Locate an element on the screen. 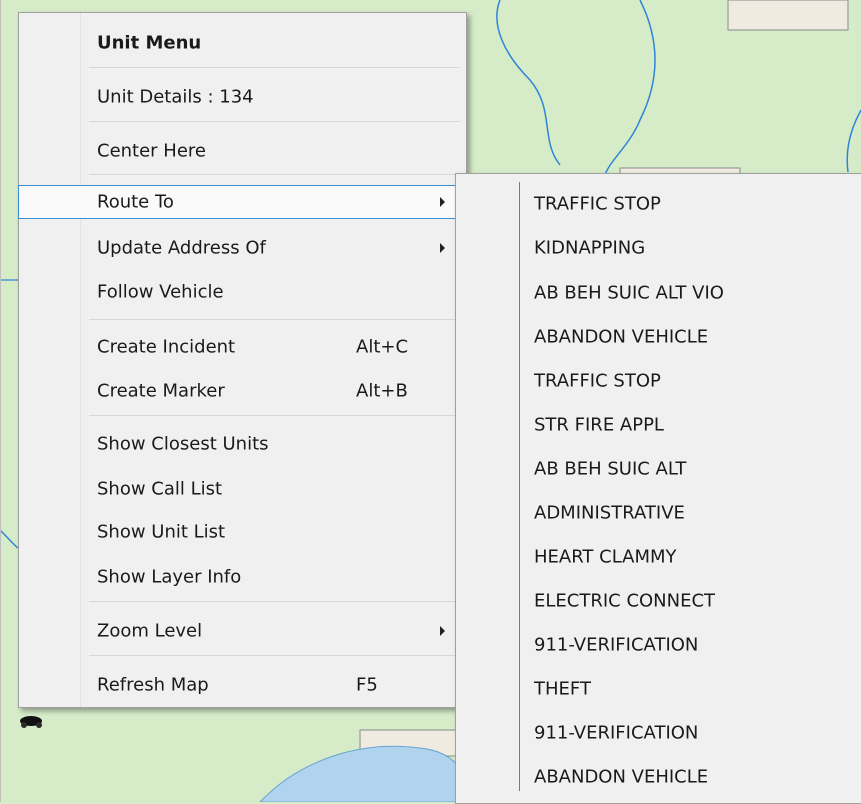 The height and width of the screenshot is (804, 861). menu-item-update-address-of: Update Address Of is located at coordinates (242, 248).